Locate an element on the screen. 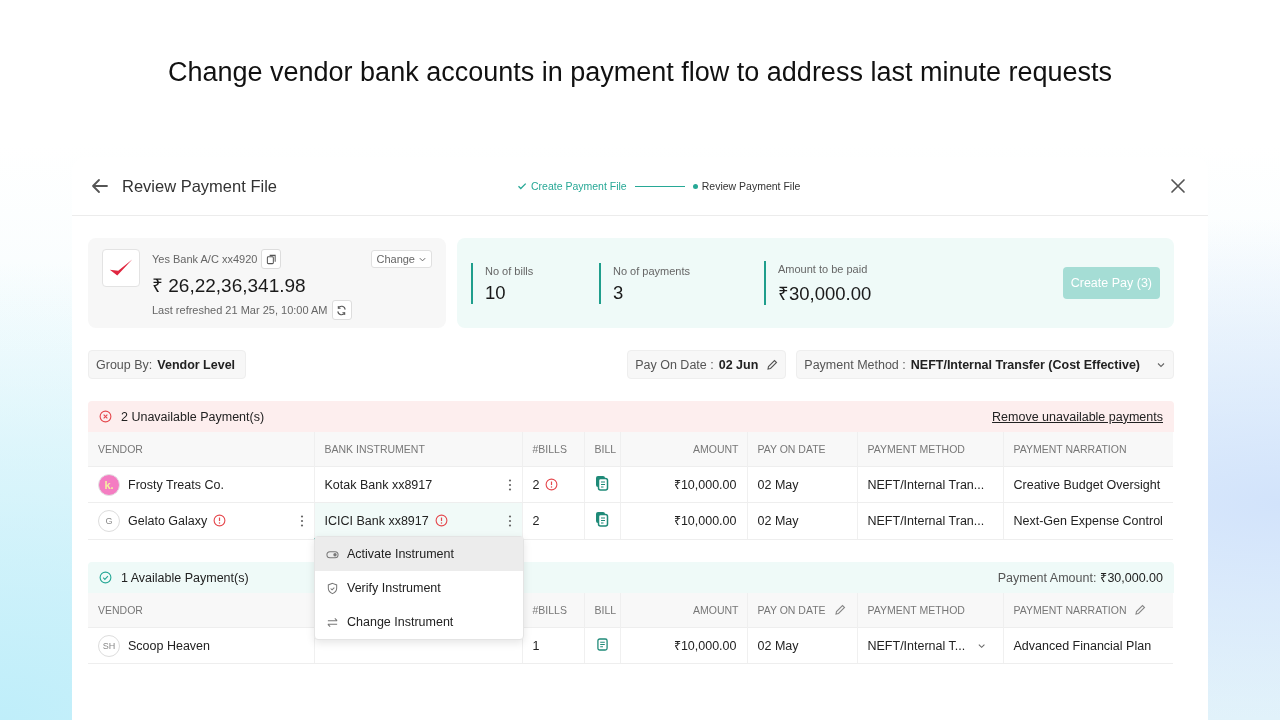 The image size is (1280, 720). shield-icon is located at coordinates (332, 588).